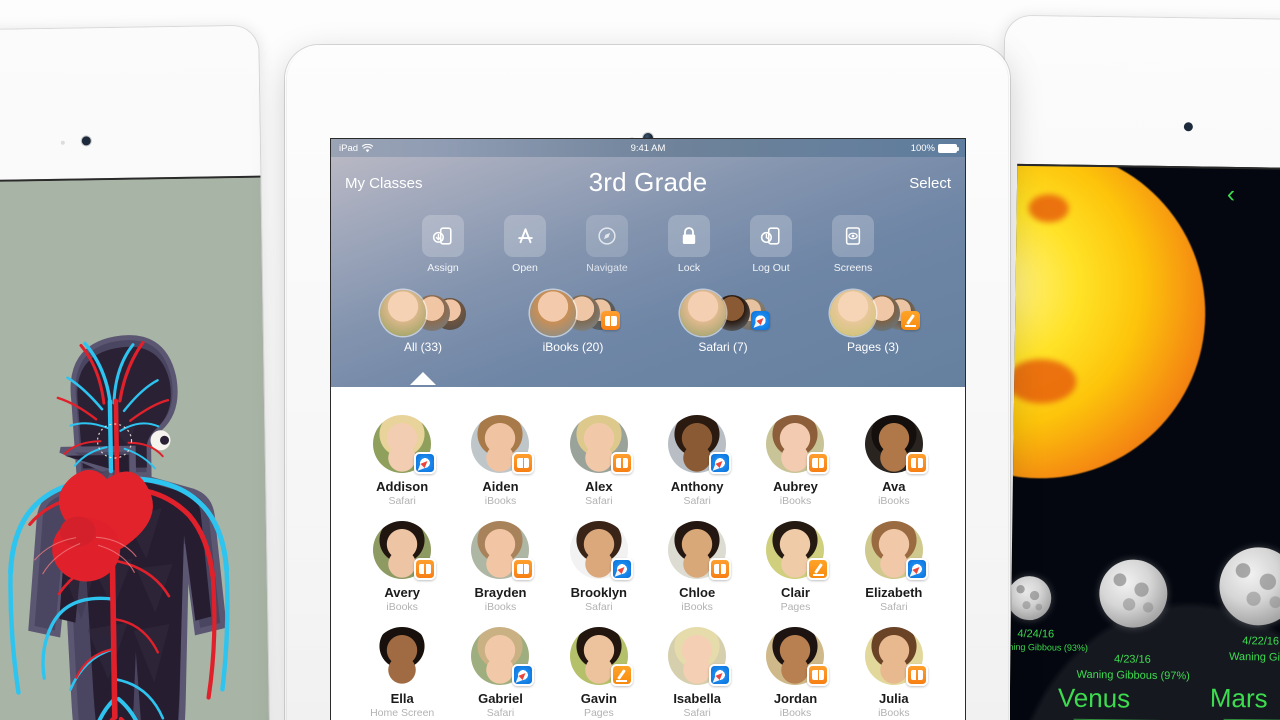 The width and height of the screenshot is (1280, 720). I want to click on toolbar-item-navigate: Navigate, so click(607, 244).